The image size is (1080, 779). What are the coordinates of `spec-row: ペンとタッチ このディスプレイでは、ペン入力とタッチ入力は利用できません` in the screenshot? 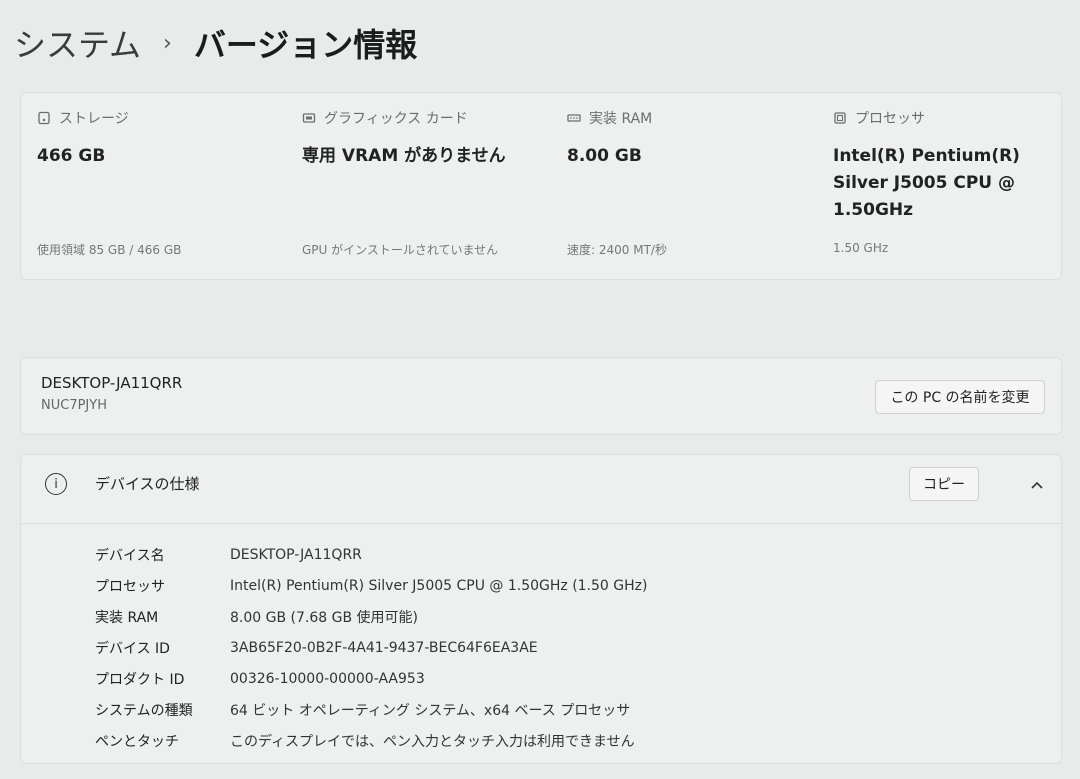 It's located at (371, 740).